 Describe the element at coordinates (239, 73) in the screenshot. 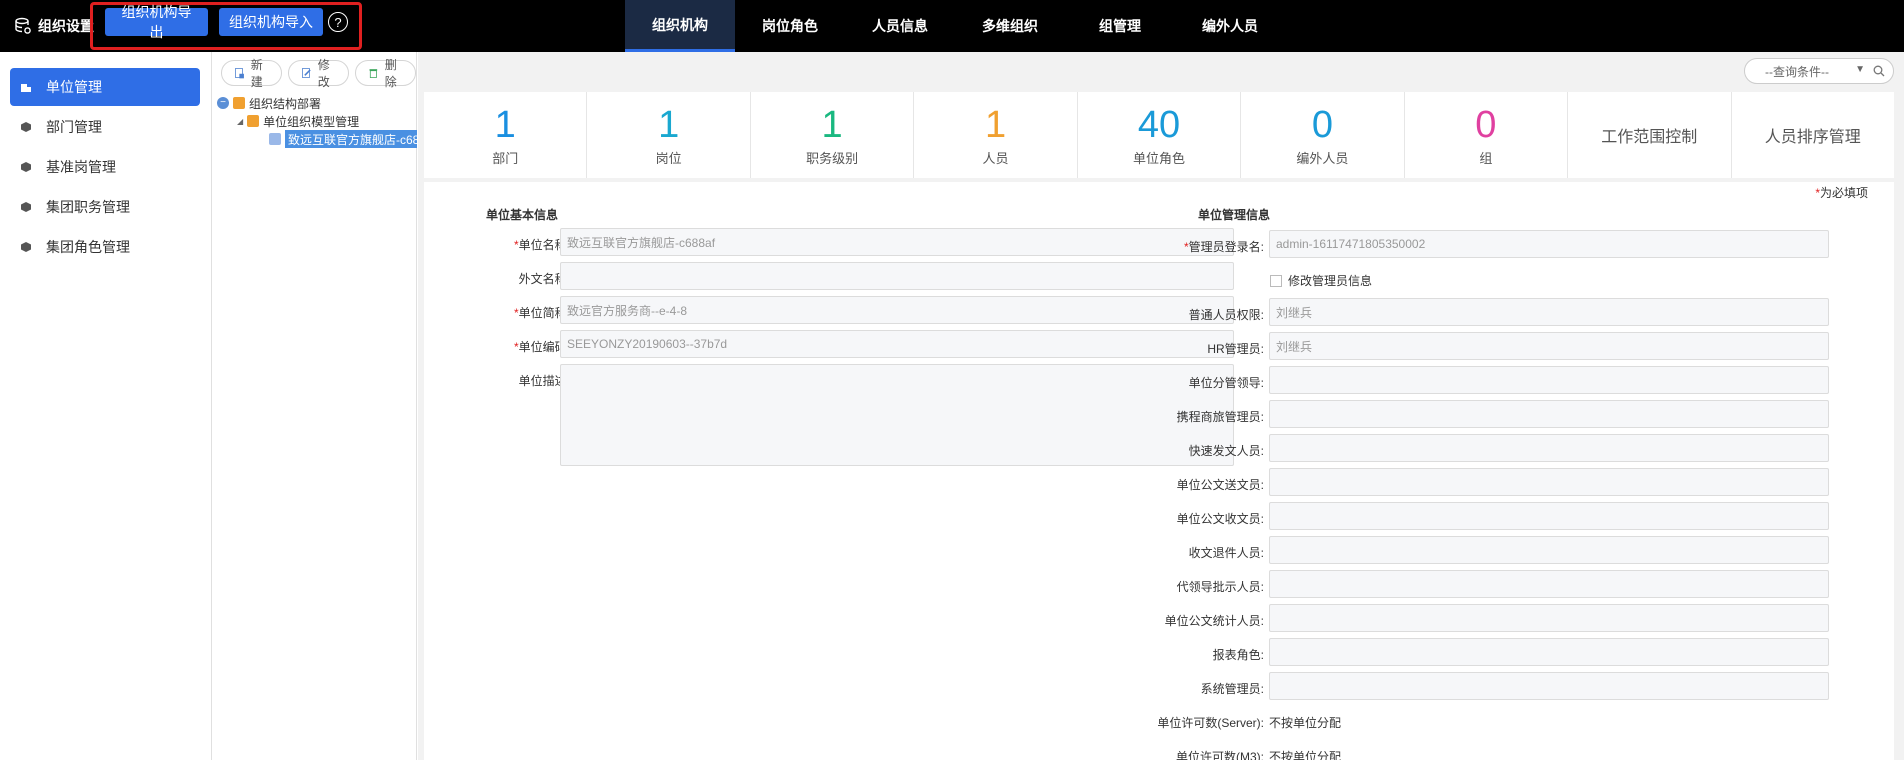

I see `new-document-icon` at that location.